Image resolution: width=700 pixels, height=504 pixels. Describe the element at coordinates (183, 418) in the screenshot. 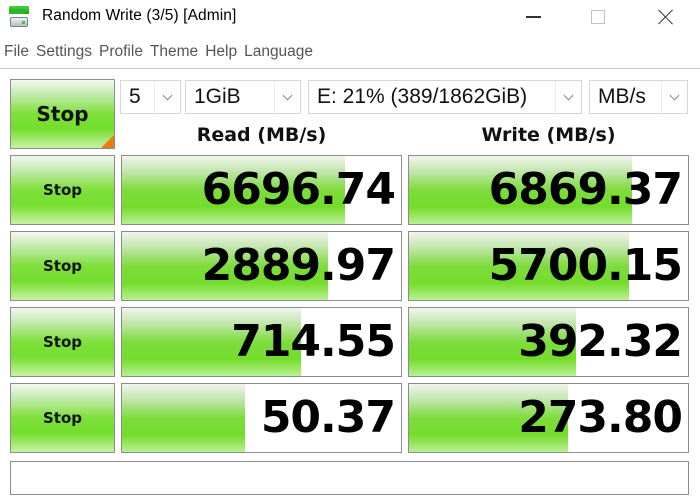

I see `read-progress-bar` at that location.